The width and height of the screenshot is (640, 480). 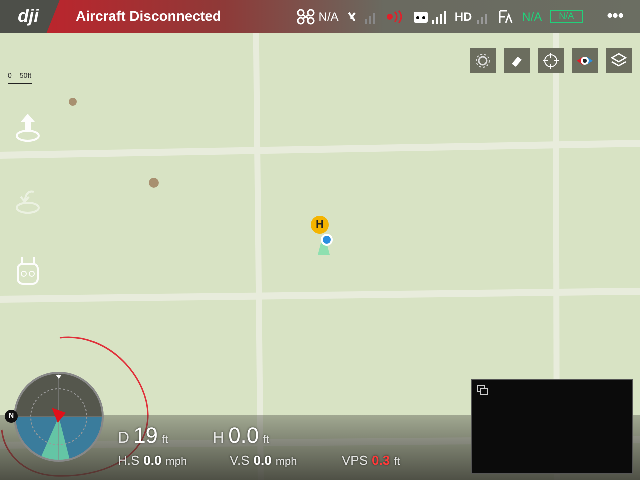 What do you see at coordinates (585, 60) in the screenshot?
I see `direction-button` at bounding box center [585, 60].